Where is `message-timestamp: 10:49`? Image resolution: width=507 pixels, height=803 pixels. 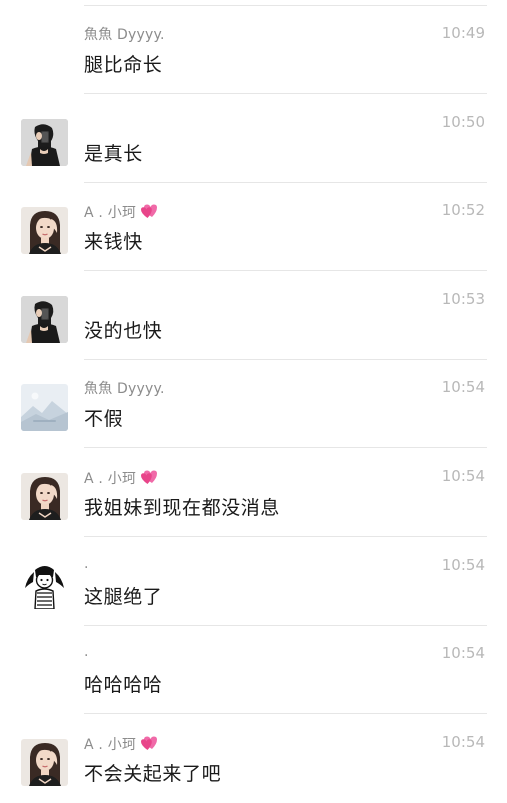
message-timestamp: 10:49 is located at coordinates (463, 33).